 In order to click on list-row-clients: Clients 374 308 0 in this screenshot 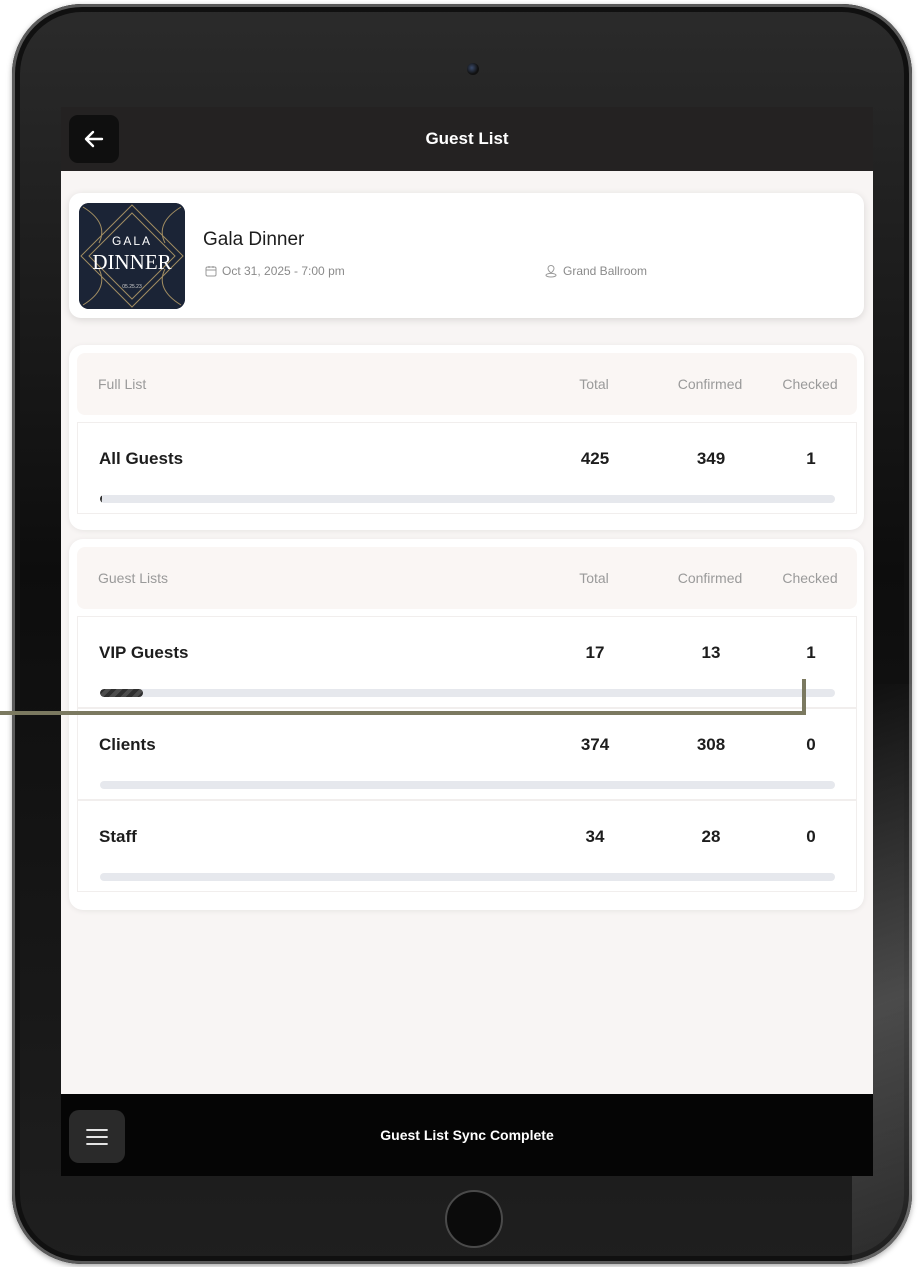, I will do `click(467, 754)`.